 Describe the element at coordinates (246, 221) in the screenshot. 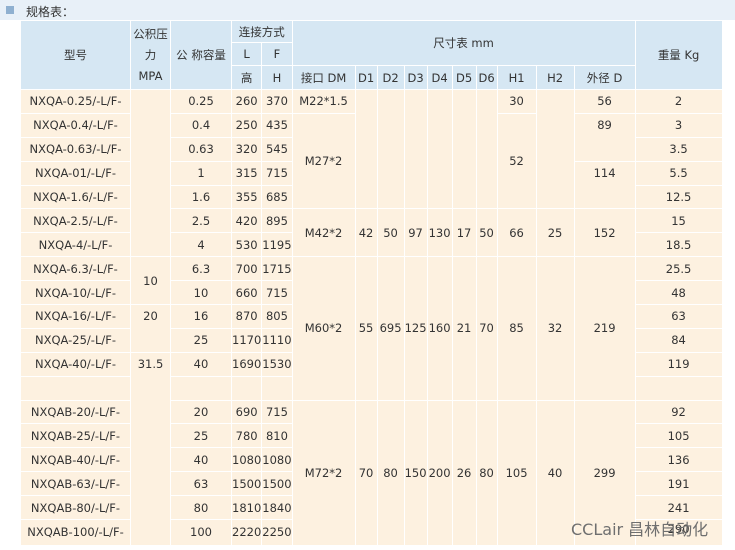

I see `l-cell: 420` at that location.